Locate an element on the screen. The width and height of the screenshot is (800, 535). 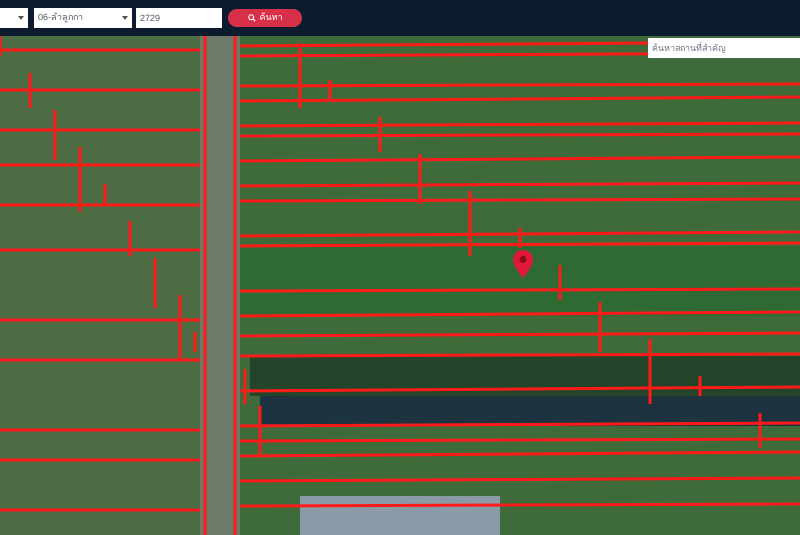
select-field is located at coordinates (14, 18).